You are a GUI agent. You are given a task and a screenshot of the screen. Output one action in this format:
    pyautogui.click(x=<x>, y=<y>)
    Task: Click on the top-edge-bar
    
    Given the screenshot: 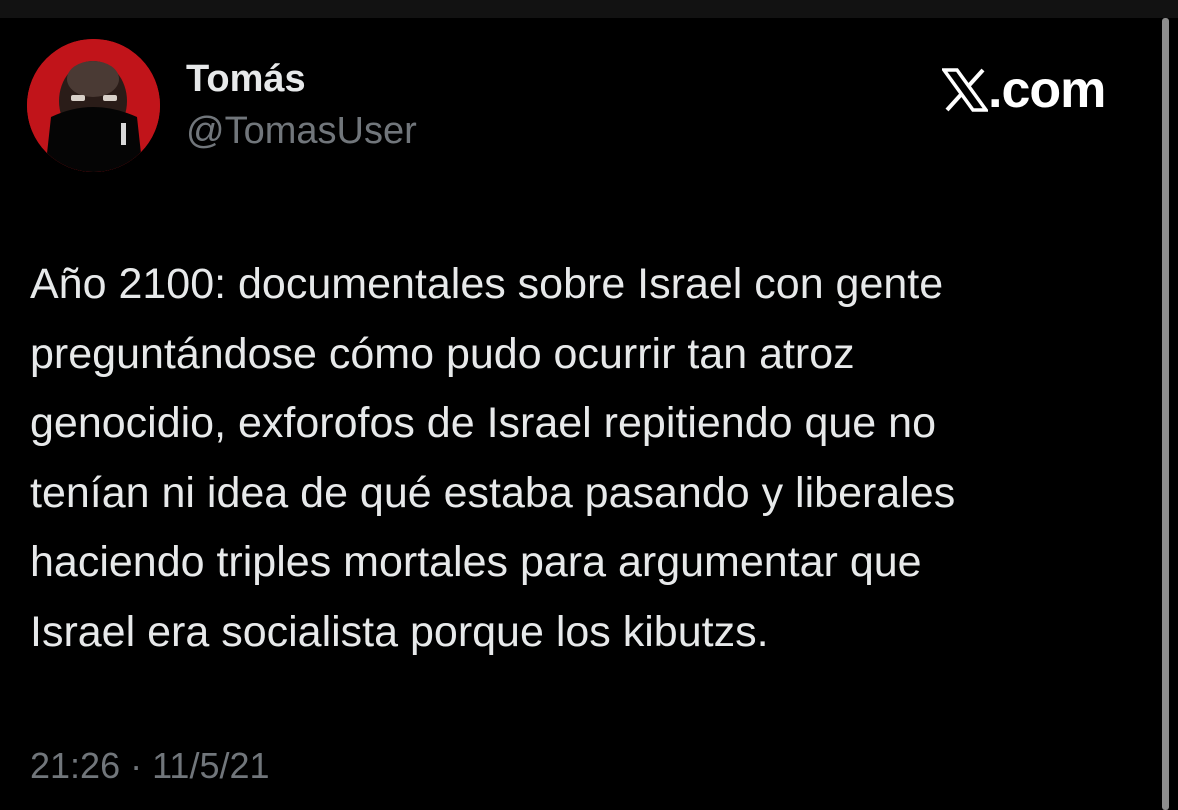 What is the action you would take?
    pyautogui.click(x=589, y=9)
    